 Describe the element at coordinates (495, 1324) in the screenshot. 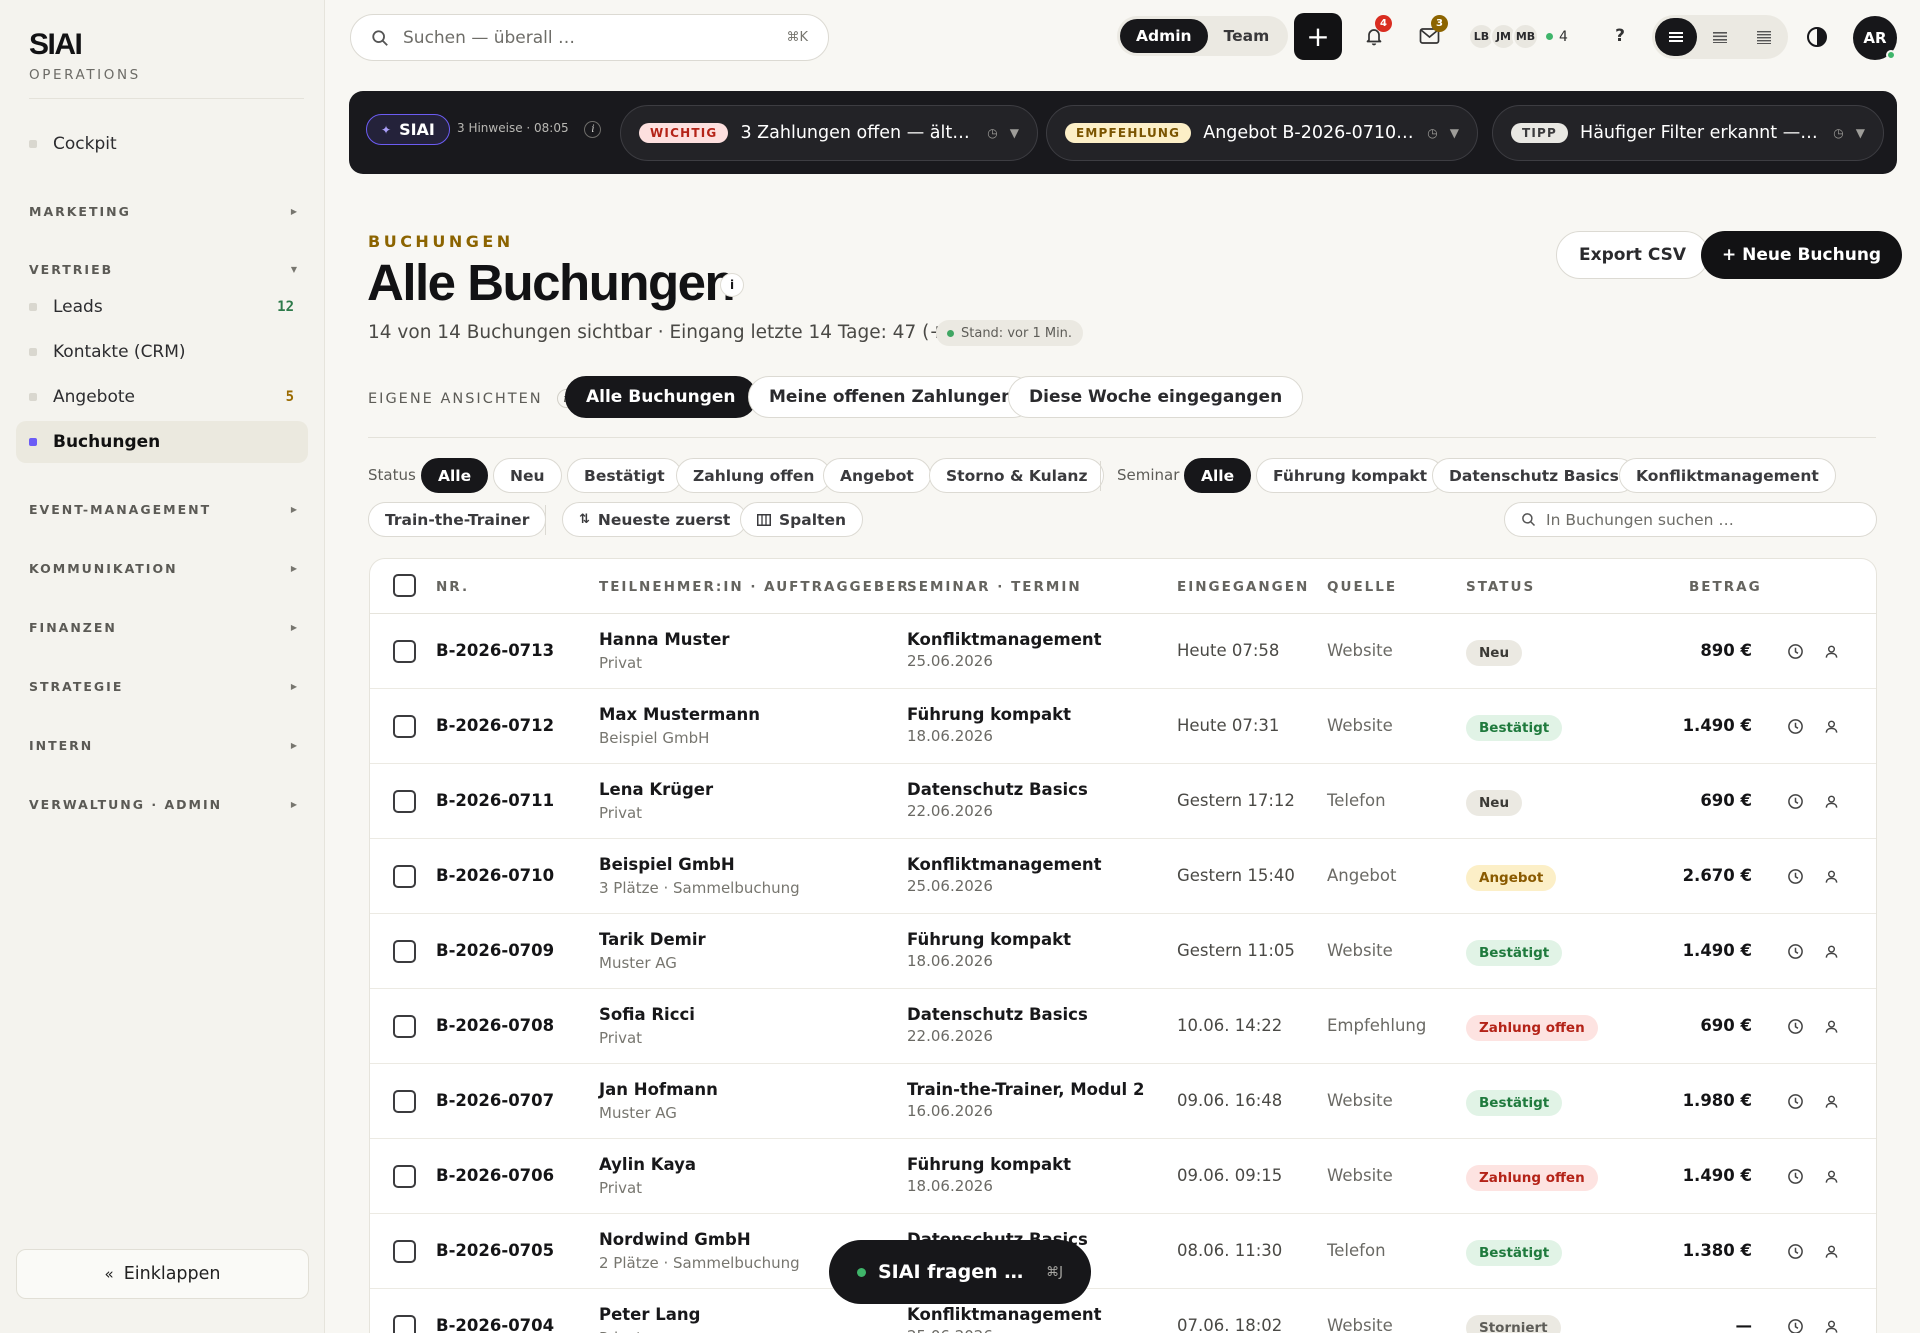

I see `booking-number: B-2026-0704` at that location.